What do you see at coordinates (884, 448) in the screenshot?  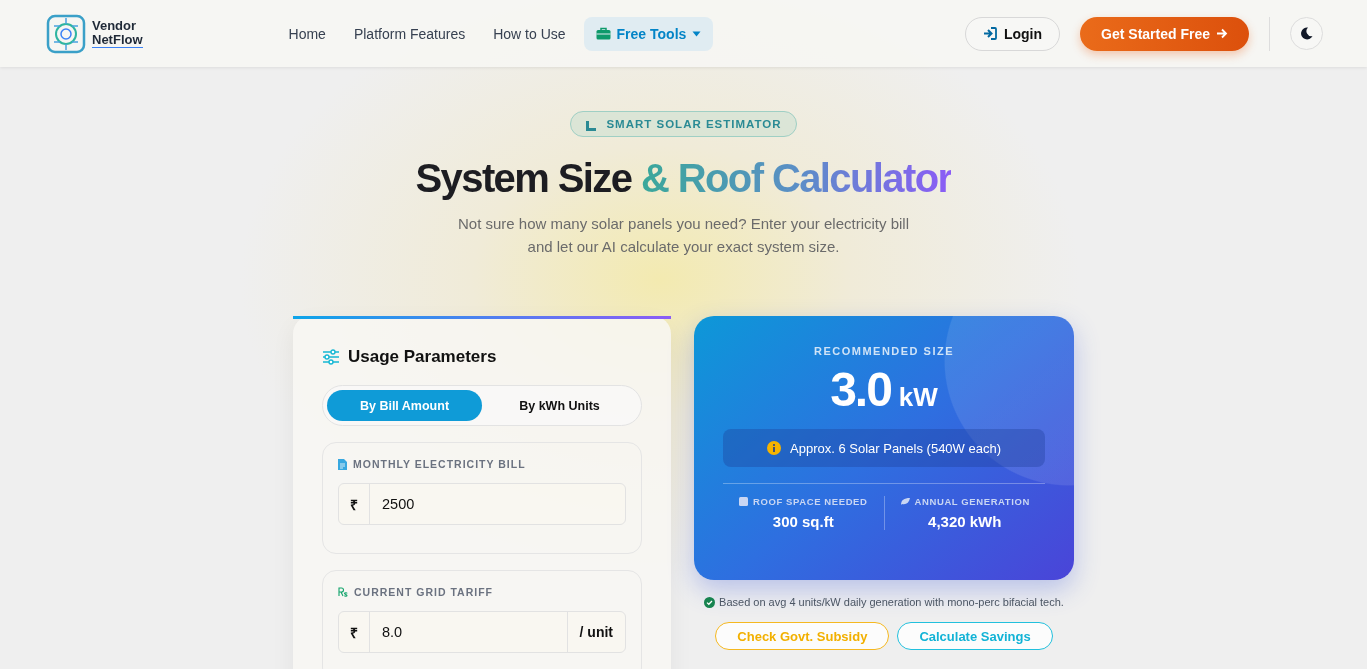 I see `panels-note: Approx. 6 Solar Panels (540W each)` at bounding box center [884, 448].